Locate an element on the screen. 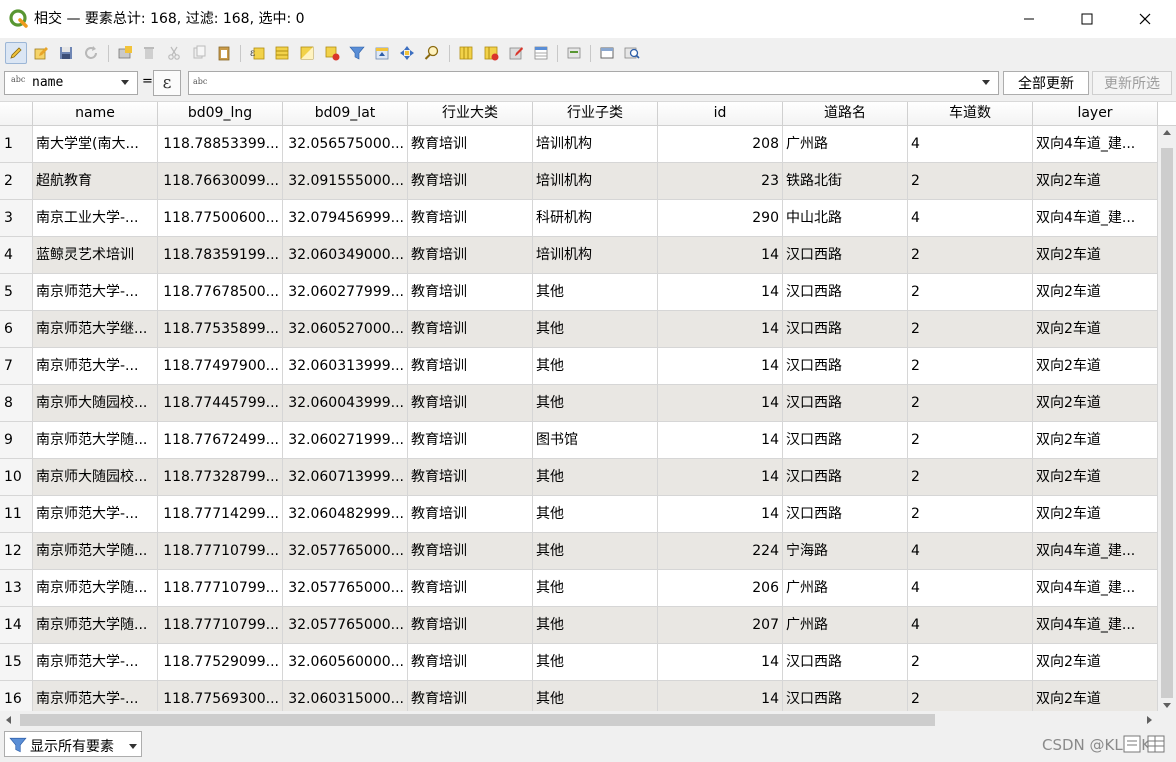  dock-button is located at coordinates (607, 53).